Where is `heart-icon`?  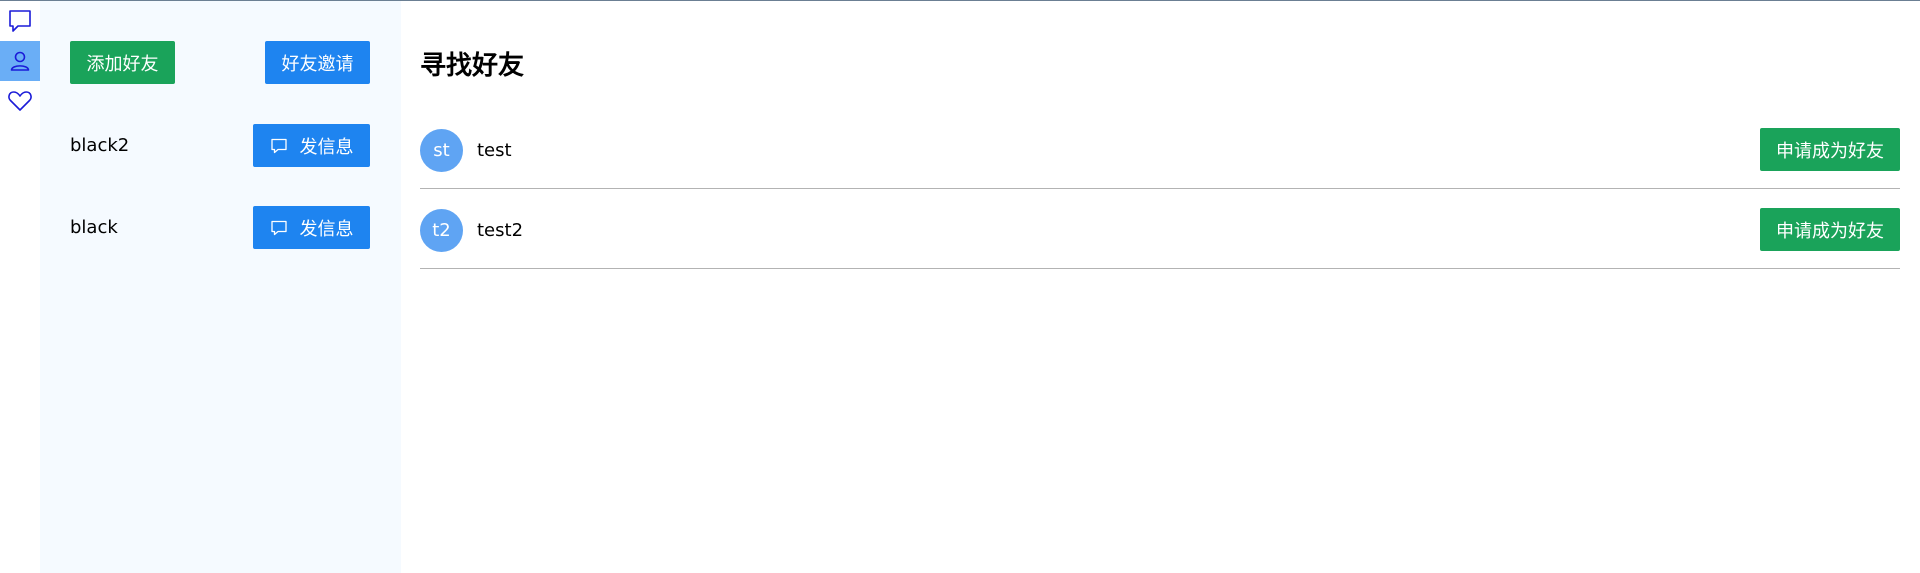
heart-icon is located at coordinates (20, 101).